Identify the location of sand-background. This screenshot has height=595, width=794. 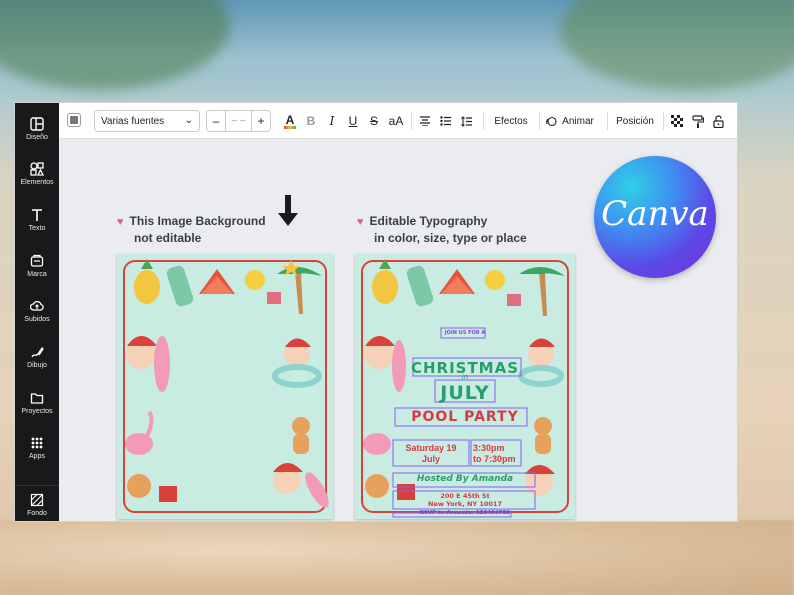
(397, 557).